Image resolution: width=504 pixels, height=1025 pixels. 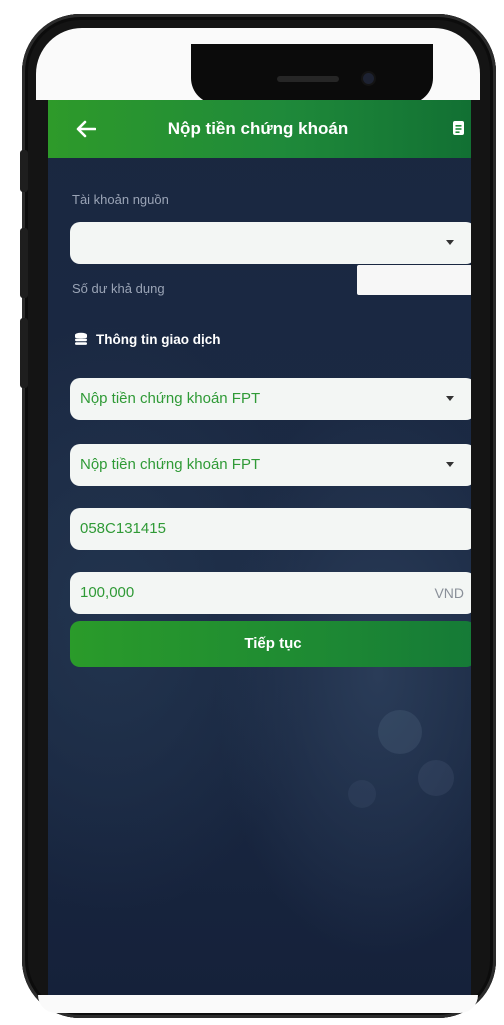 What do you see at coordinates (308, 79) in the screenshot?
I see `speaker-grille` at bounding box center [308, 79].